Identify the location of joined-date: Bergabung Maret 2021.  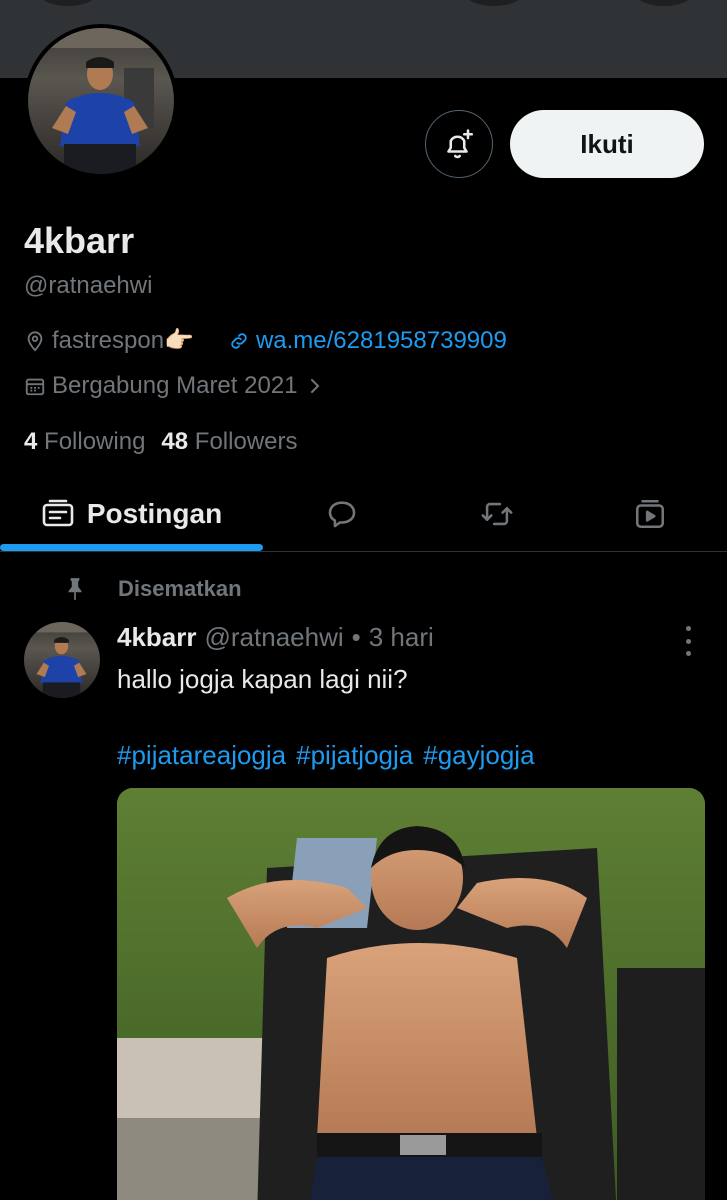
(175, 385).